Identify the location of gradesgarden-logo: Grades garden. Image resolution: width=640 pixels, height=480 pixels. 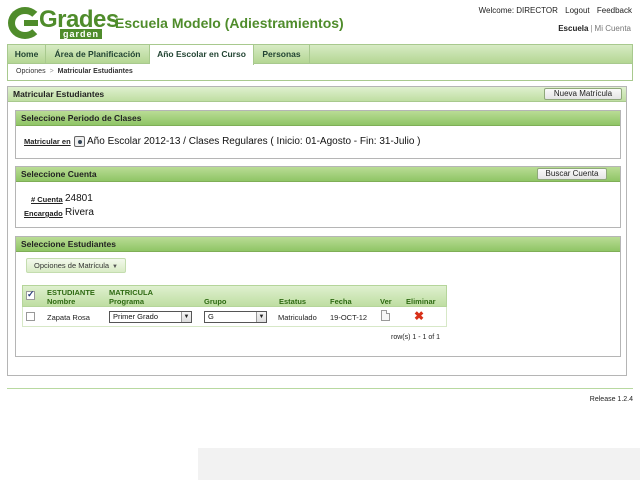
(63, 23).